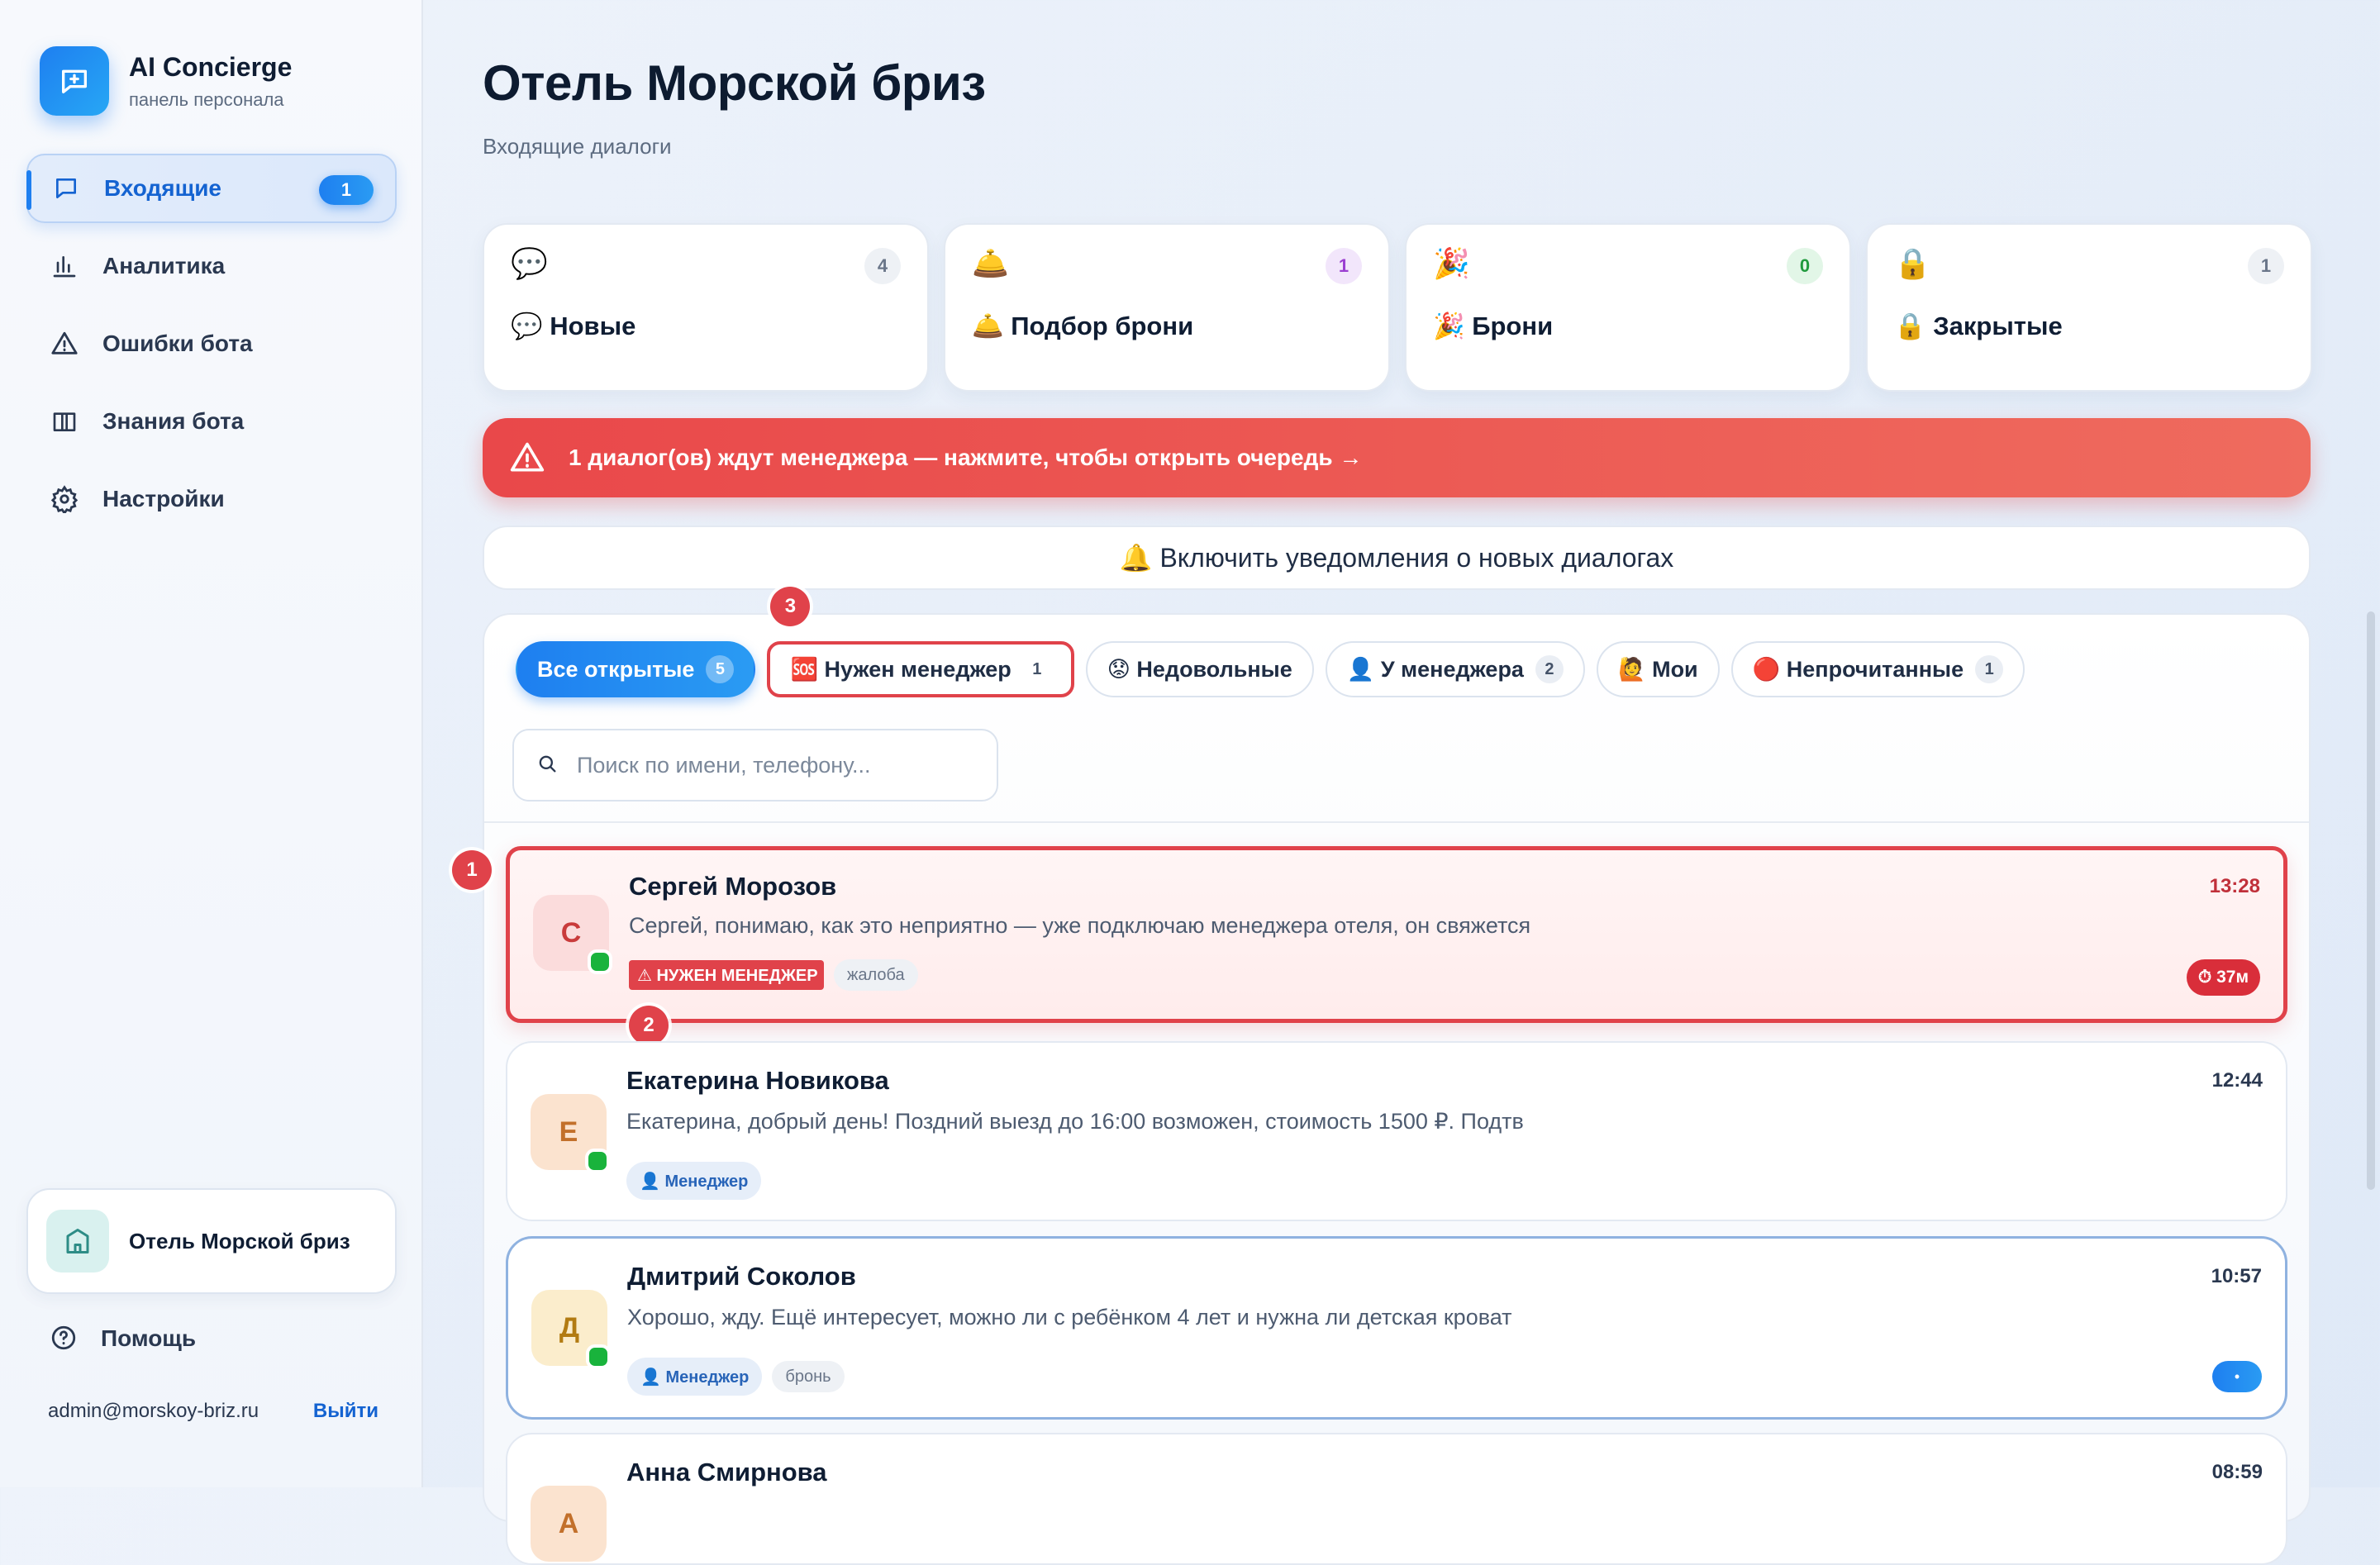 The height and width of the screenshot is (1565, 2380). I want to click on logout-button: Выйти, so click(345, 1411).